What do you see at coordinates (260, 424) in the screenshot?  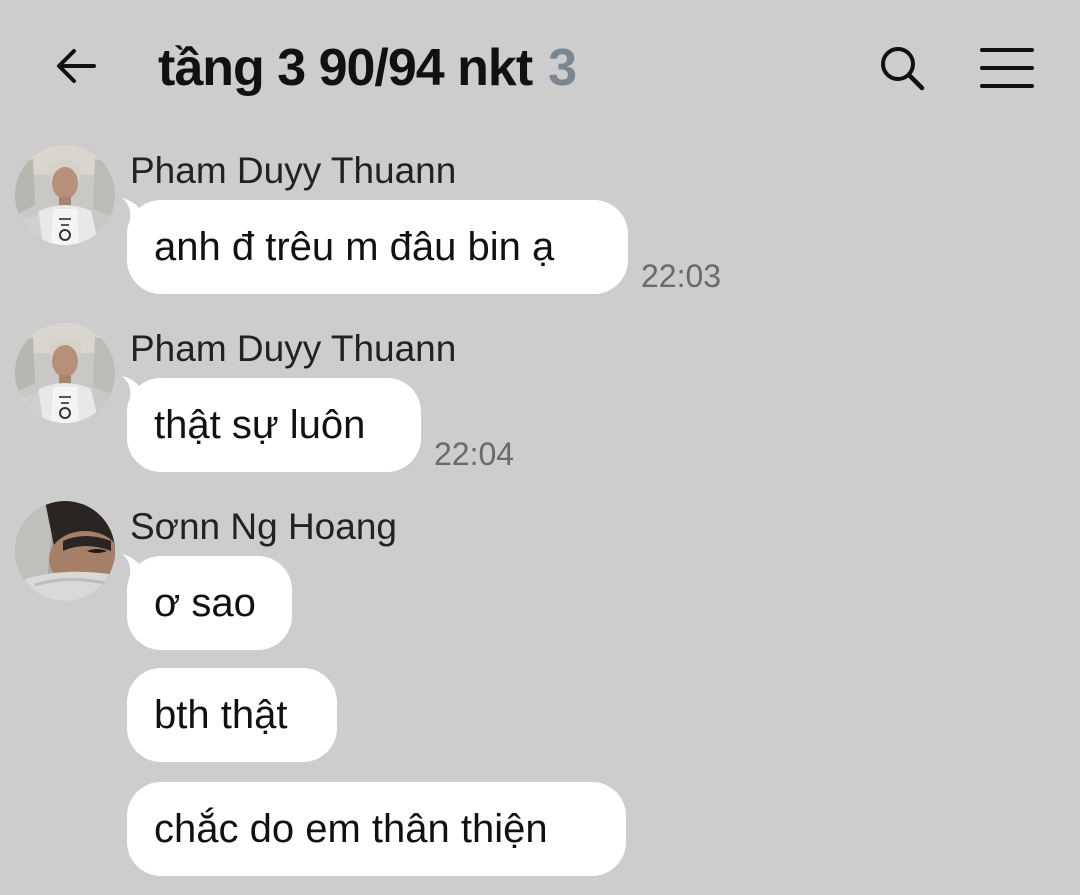 I see `message-text: thật sự luôn` at bounding box center [260, 424].